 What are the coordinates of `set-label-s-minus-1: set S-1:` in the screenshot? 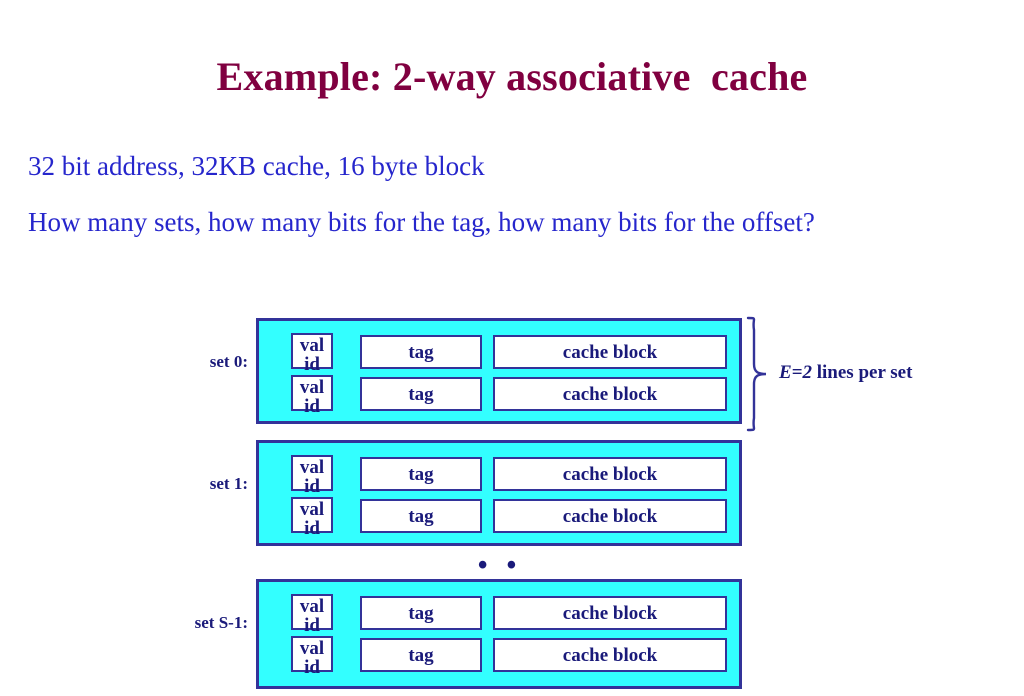 It's located at (221, 622).